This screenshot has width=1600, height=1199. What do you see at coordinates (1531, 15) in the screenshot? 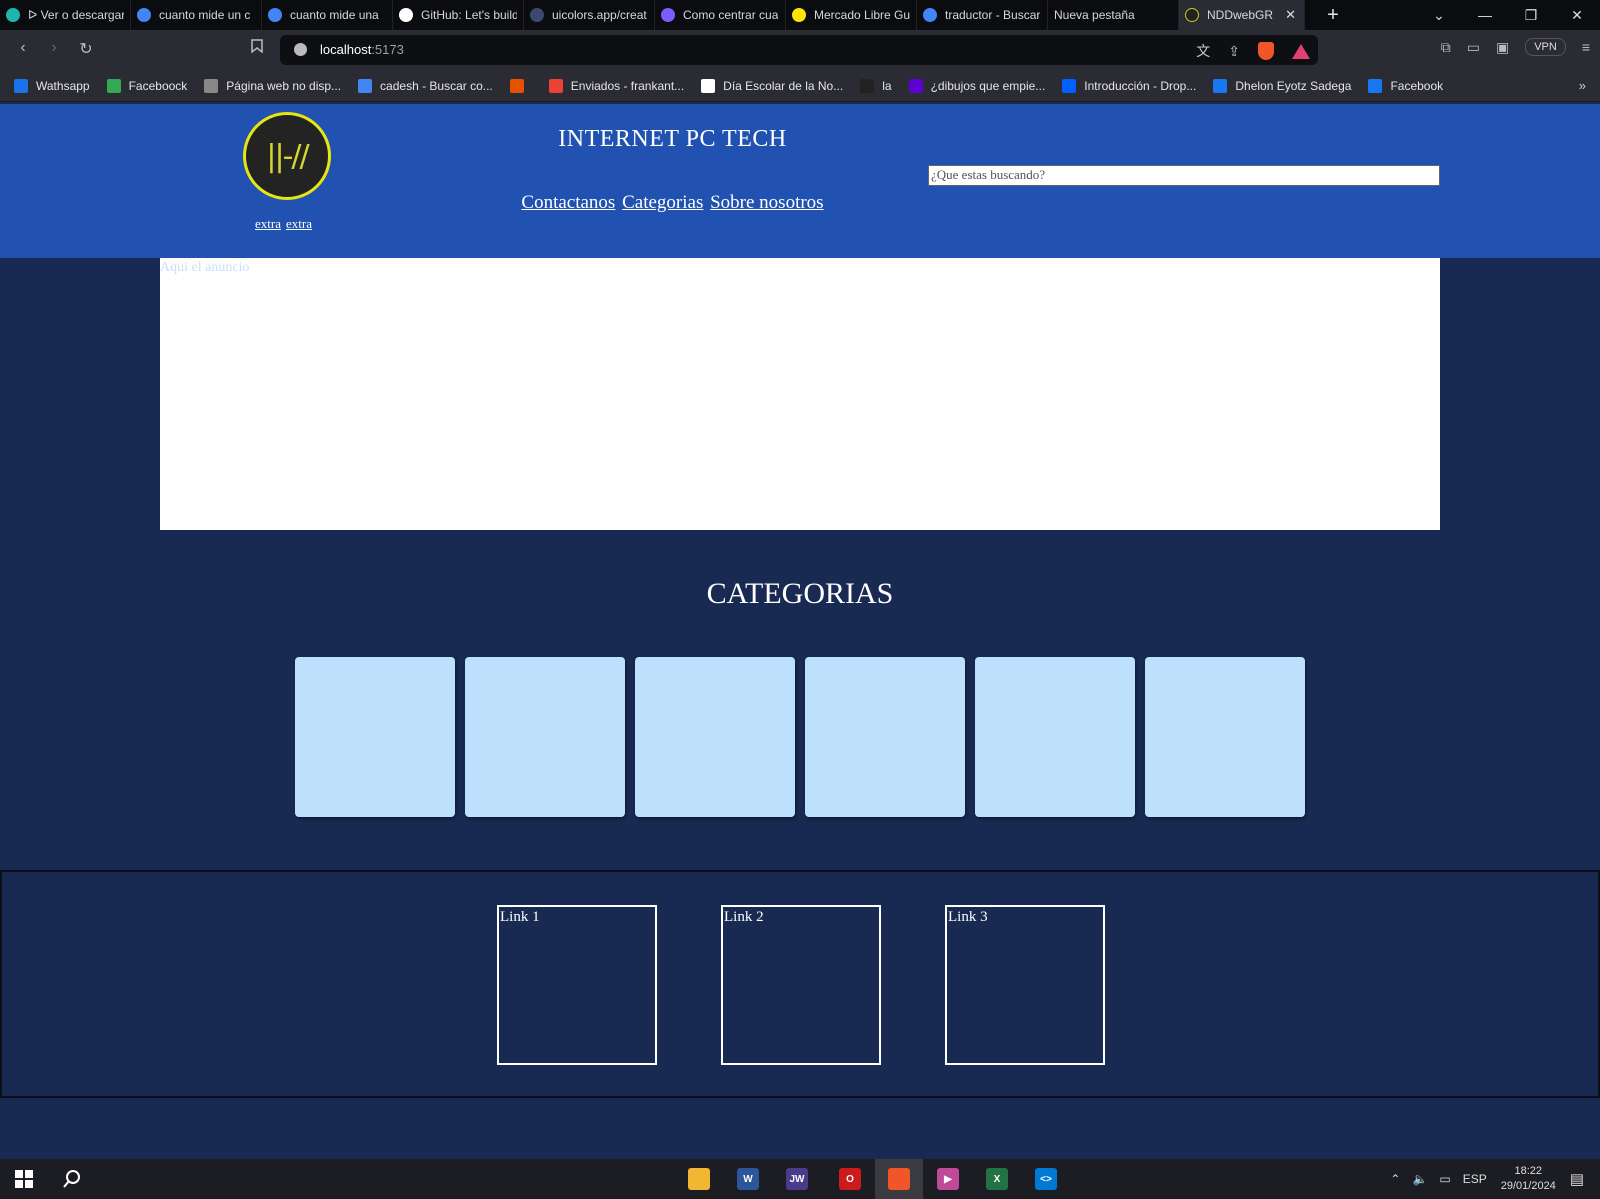
I see `restore-button: ❐` at bounding box center [1531, 15].